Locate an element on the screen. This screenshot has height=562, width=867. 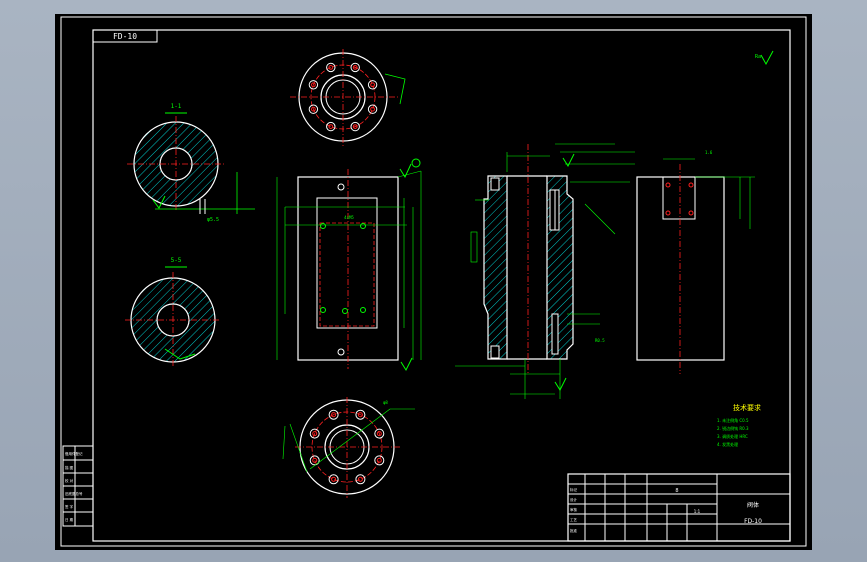
side-strip-cell-2: 描 图 is located at coordinates (69, 467).